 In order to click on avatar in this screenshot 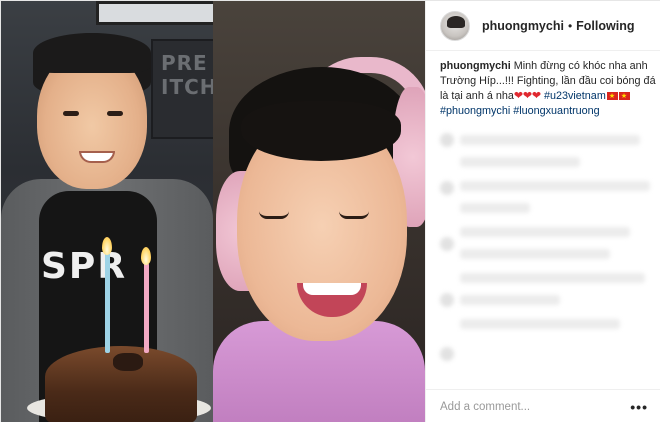, I will do `click(455, 25)`.